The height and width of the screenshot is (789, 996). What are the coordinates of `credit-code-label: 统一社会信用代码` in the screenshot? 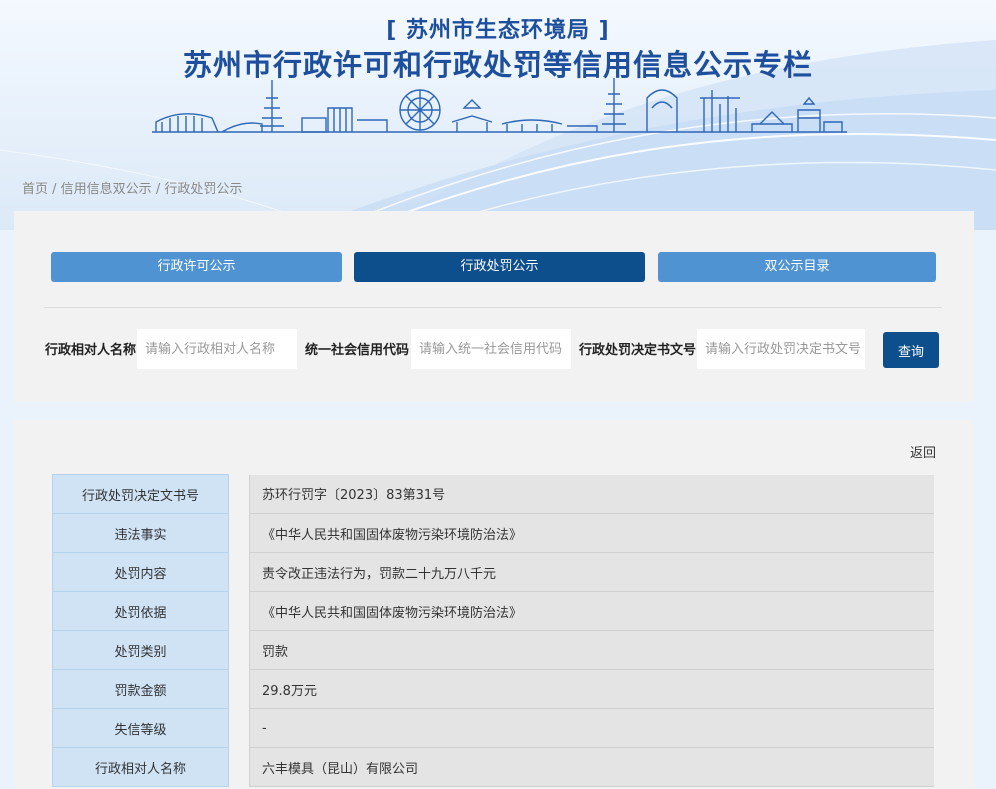 It's located at (357, 350).